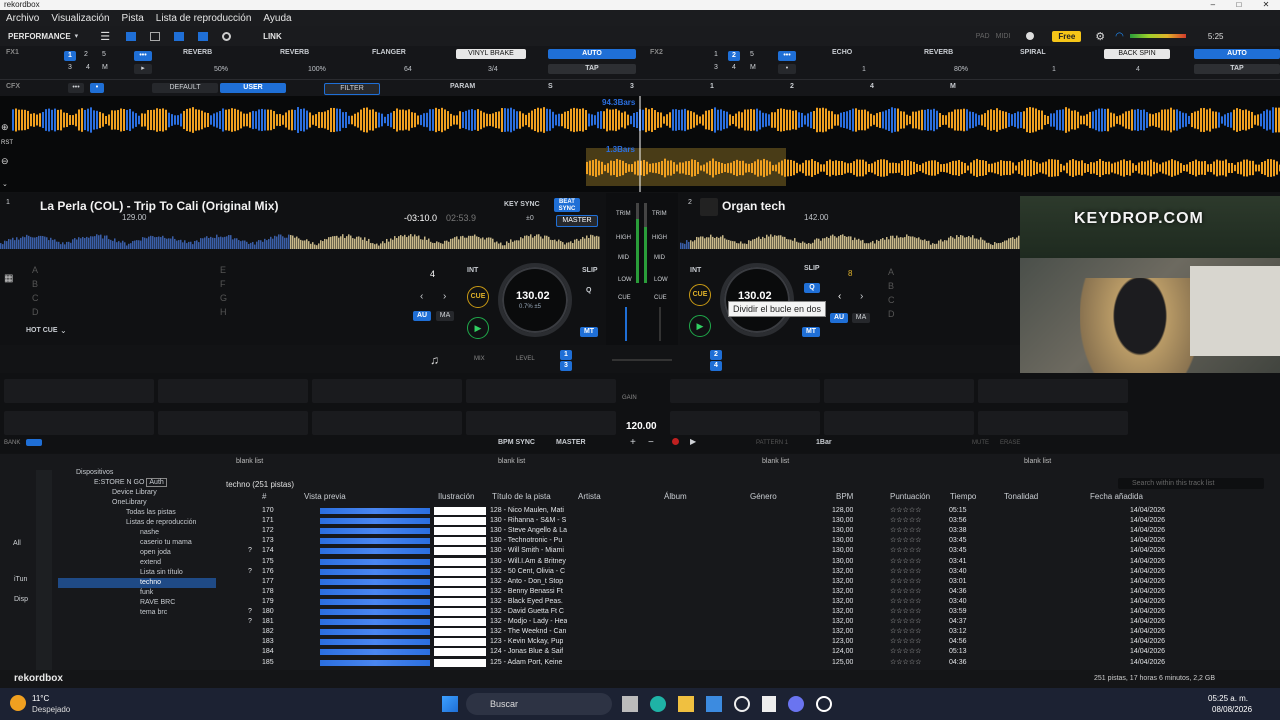 This screenshot has height=720, width=1280. What do you see at coordinates (1238, 5) in the screenshot?
I see `maximize-icon: □` at bounding box center [1238, 5].